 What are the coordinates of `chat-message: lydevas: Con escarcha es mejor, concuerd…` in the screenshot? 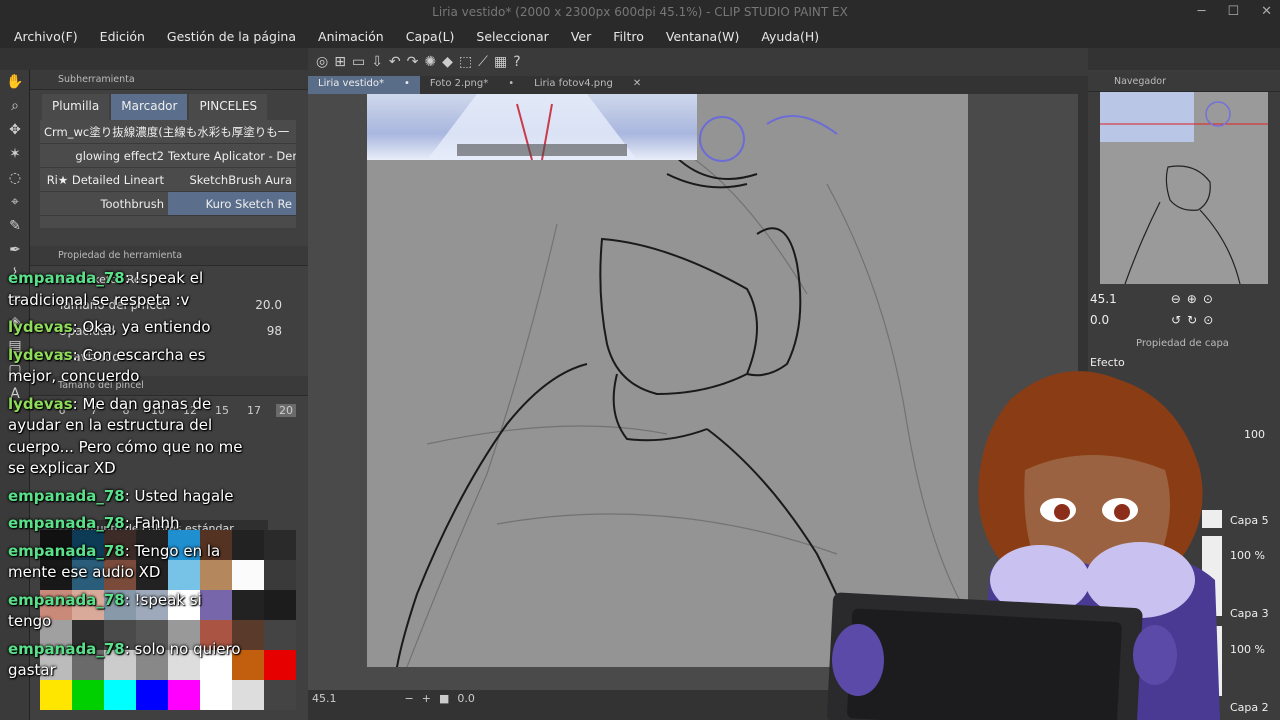 It's located at (125, 366).